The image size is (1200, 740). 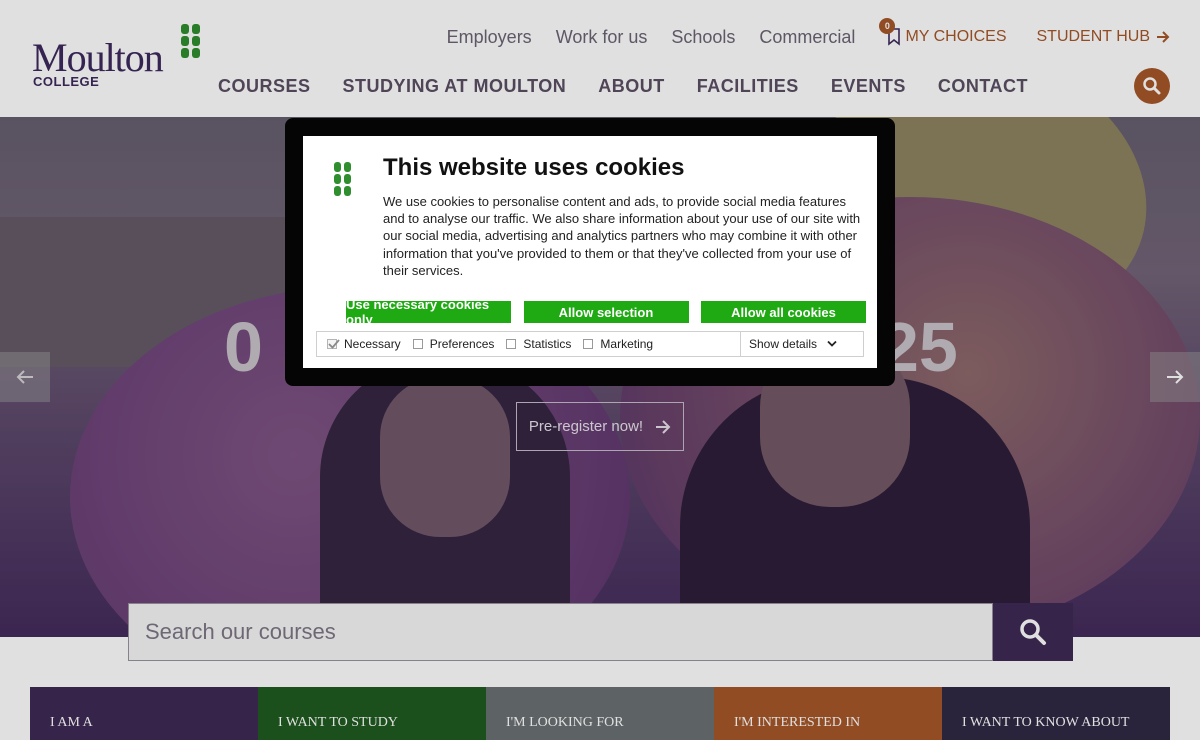 What do you see at coordinates (417, 344) in the screenshot?
I see `preferences-checkbox` at bounding box center [417, 344].